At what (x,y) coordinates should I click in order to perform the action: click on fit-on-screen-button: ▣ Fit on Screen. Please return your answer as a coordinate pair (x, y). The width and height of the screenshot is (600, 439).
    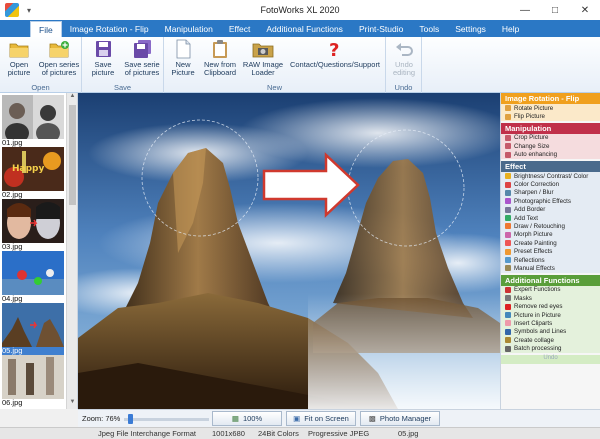
    Looking at the image, I should click on (321, 418).